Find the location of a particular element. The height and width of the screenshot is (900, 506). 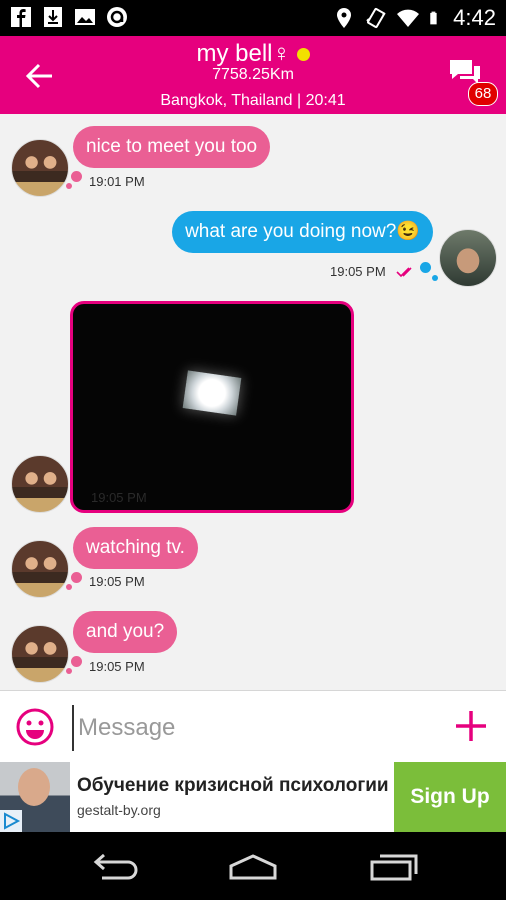

app-icon is located at coordinates (117, 17).